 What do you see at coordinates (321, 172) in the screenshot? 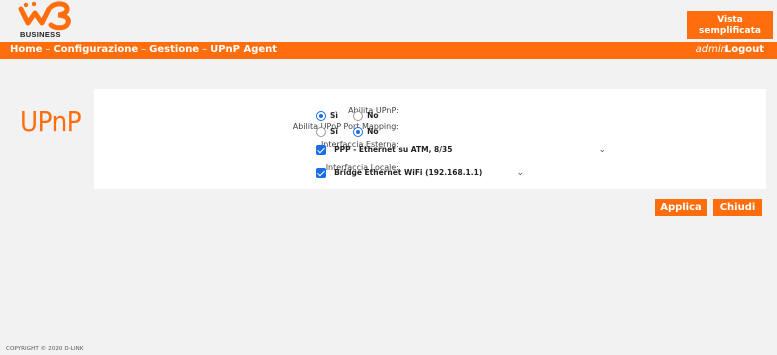
I see `local-interface-checkbox` at bounding box center [321, 172].